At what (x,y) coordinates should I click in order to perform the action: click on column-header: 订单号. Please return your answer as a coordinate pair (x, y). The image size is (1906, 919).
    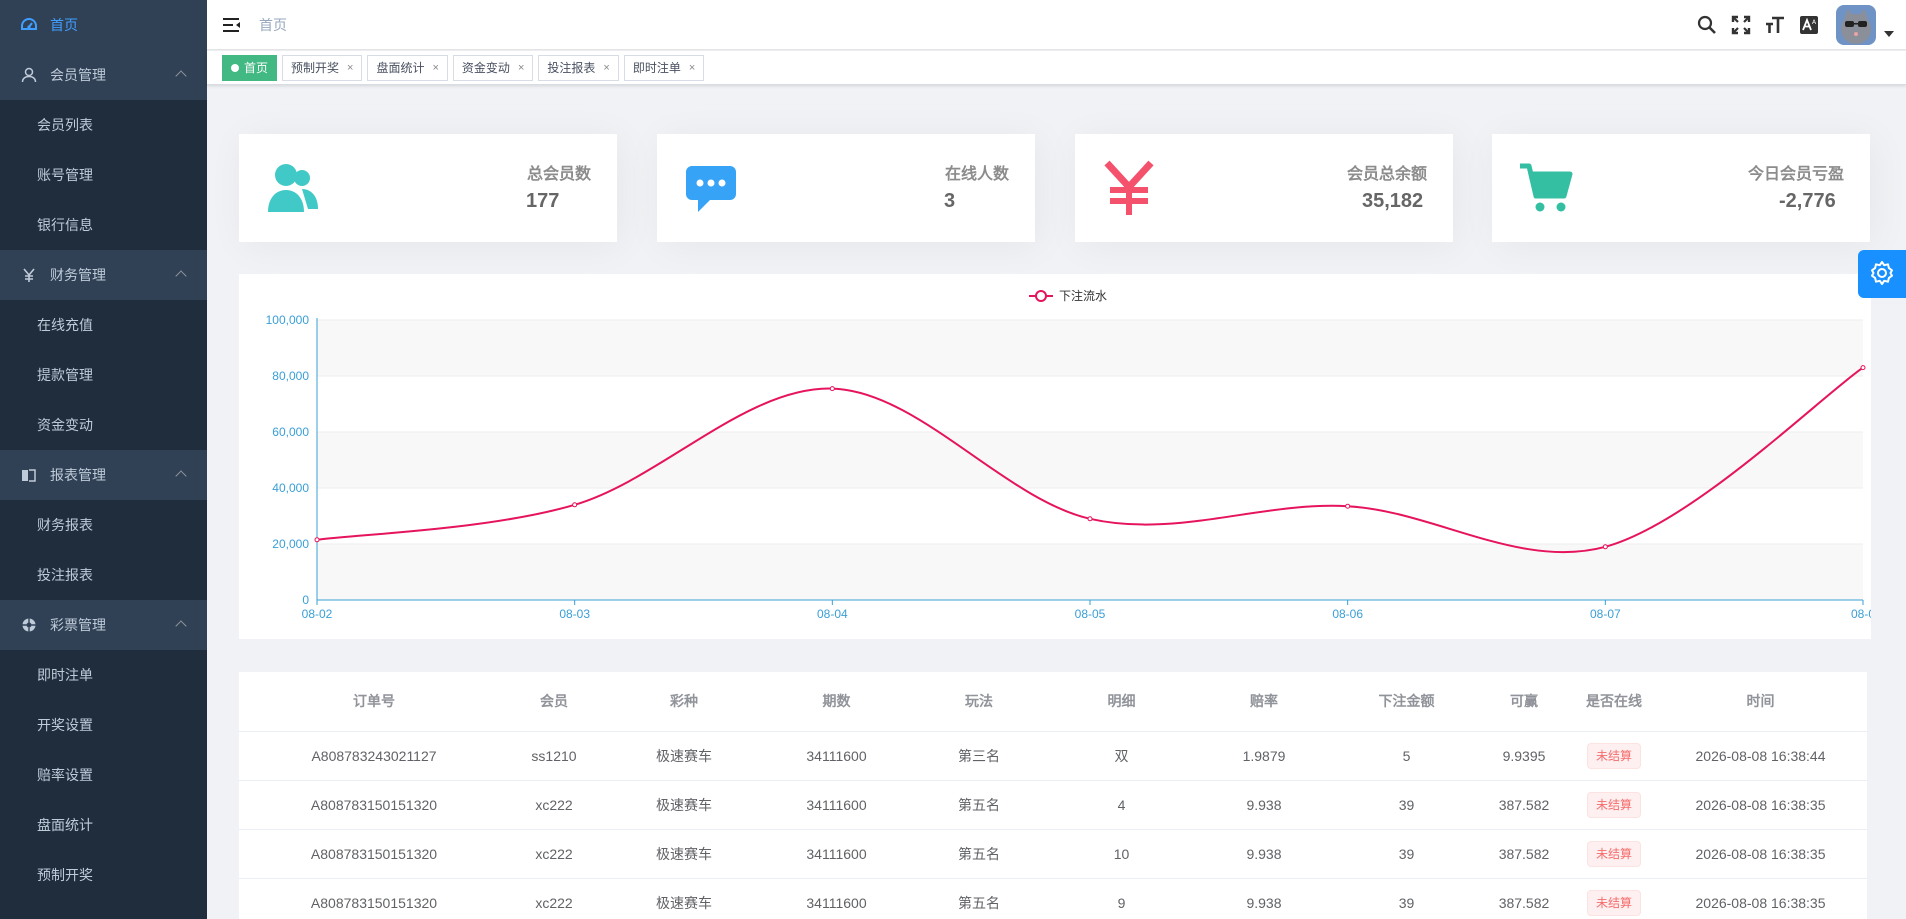
    Looking at the image, I should click on (374, 702).